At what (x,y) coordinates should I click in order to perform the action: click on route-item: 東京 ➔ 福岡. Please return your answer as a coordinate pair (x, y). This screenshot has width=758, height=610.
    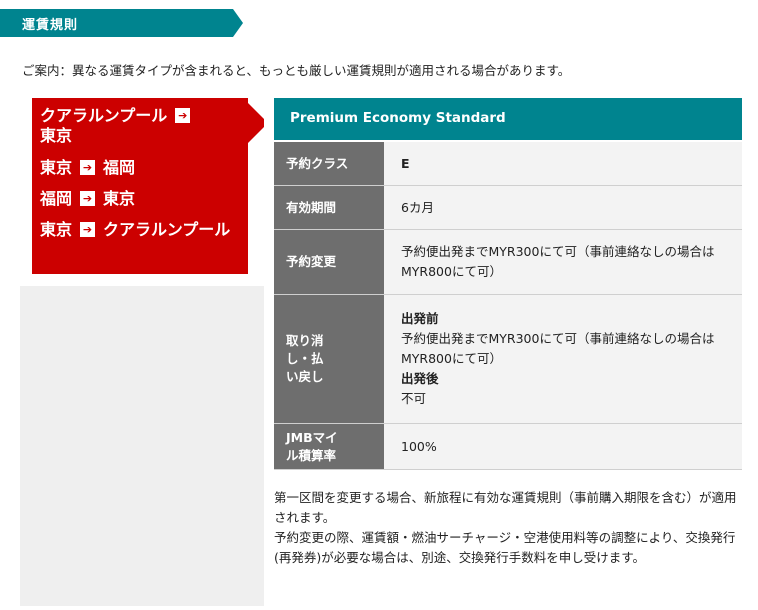
    Looking at the image, I should click on (87, 168).